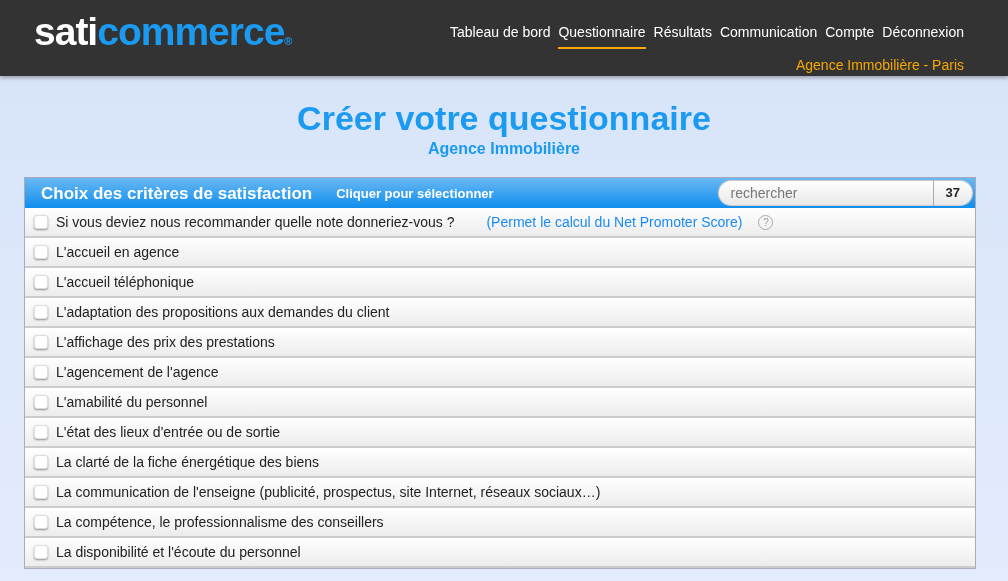 Image resolution: width=1008 pixels, height=581 pixels. Describe the element at coordinates (132, 402) in the screenshot. I see `criterion-label: L'amabilité du personnel` at that location.